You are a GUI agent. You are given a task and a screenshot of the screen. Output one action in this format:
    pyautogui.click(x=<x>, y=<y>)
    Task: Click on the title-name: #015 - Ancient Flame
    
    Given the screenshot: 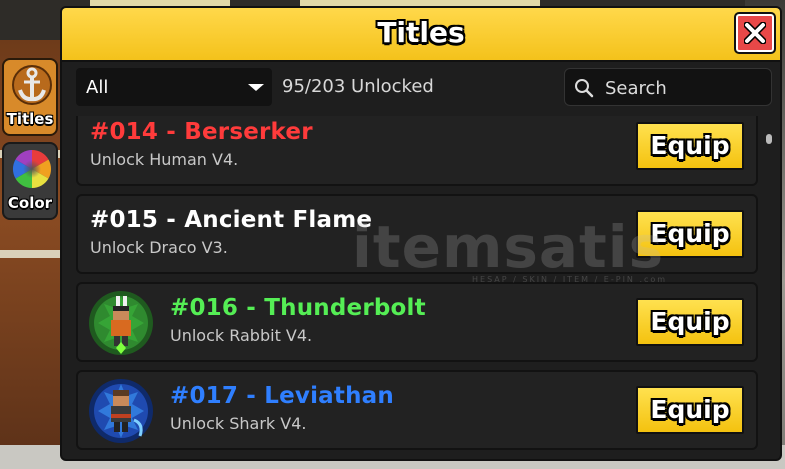 What is the action you would take?
    pyautogui.click(x=231, y=220)
    